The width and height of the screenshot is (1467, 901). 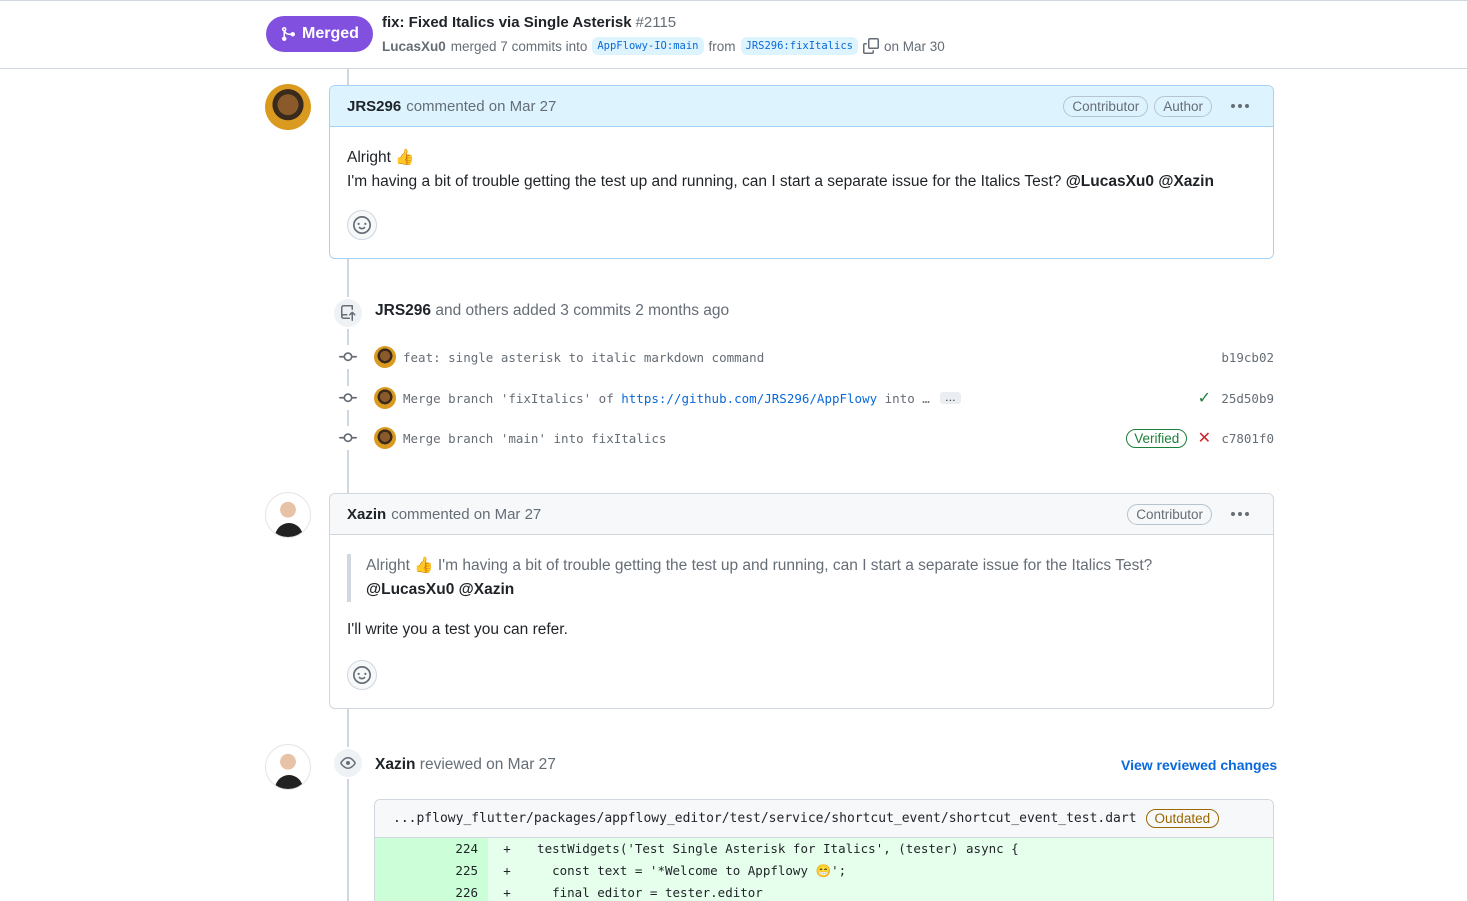 What do you see at coordinates (431, 871) in the screenshot?
I see `line-number: 225` at bounding box center [431, 871].